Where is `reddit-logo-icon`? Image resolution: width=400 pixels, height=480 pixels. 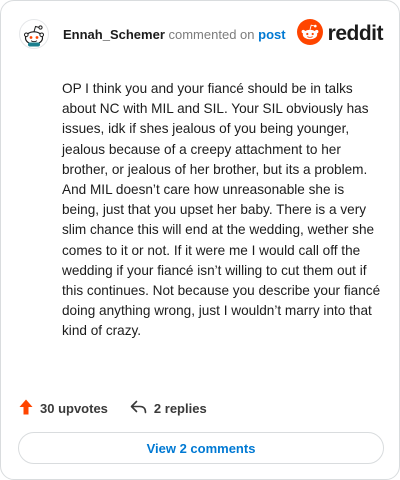 reddit-logo-icon is located at coordinates (309, 34).